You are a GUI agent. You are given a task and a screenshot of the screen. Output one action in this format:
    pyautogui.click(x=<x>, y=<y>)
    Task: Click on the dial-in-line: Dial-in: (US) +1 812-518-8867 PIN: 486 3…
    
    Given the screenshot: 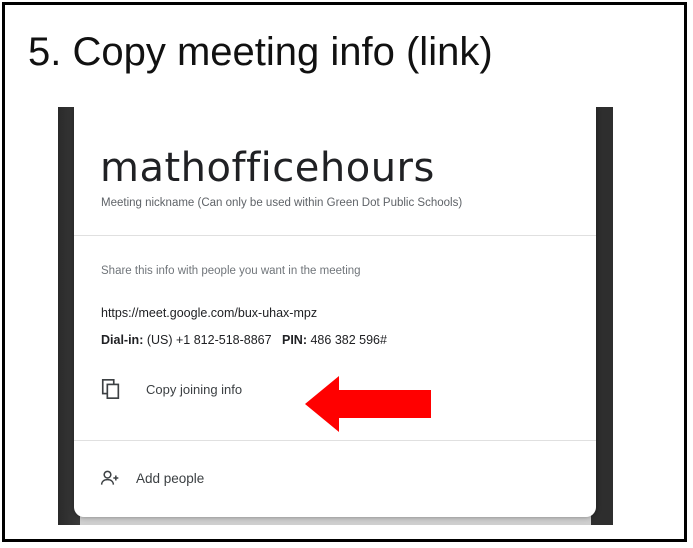 What is the action you would take?
    pyautogui.click(x=244, y=340)
    